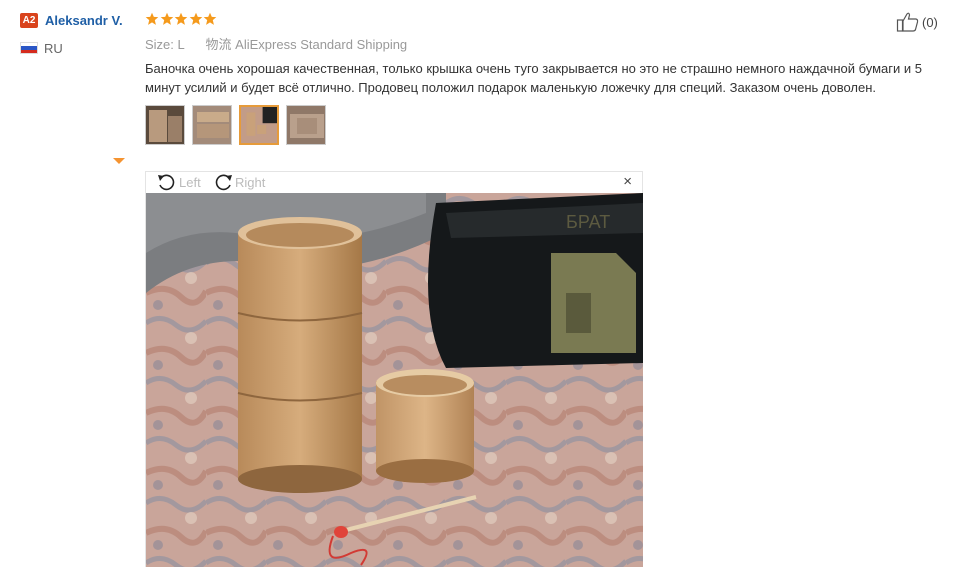 This screenshot has width=970, height=570. Describe the element at coordinates (29, 48) in the screenshot. I see `russia-flag-icon` at that location.